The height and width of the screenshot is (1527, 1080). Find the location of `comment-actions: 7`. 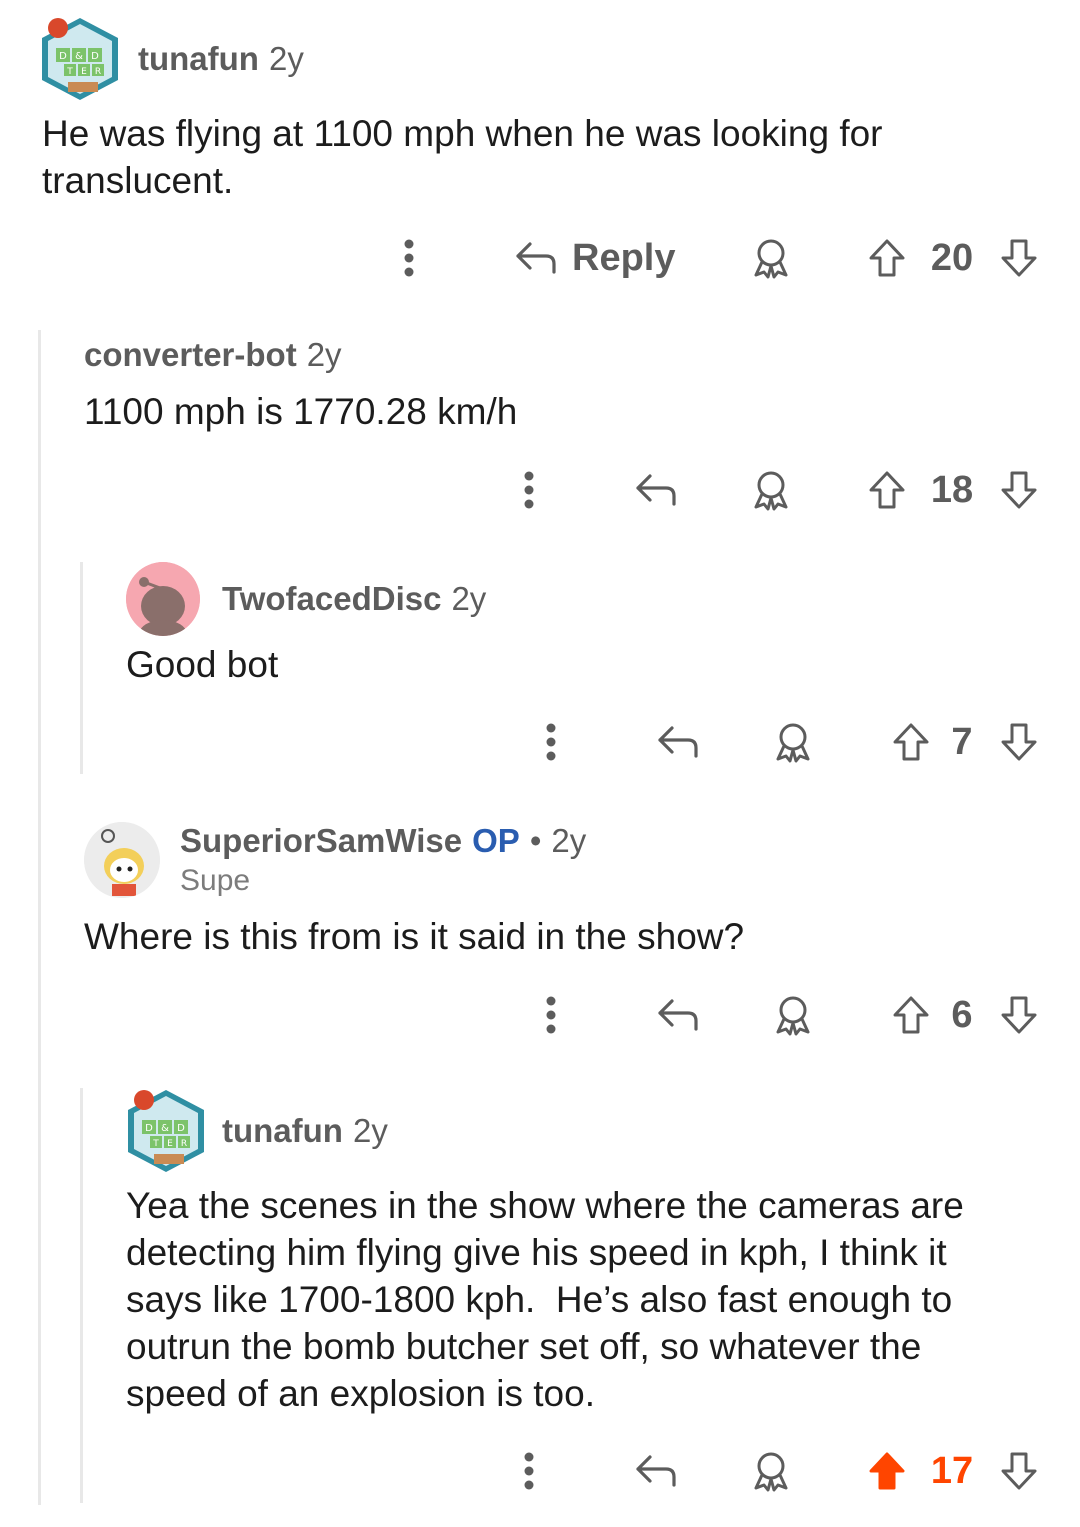

comment-actions: 7 is located at coordinates (540, 742).